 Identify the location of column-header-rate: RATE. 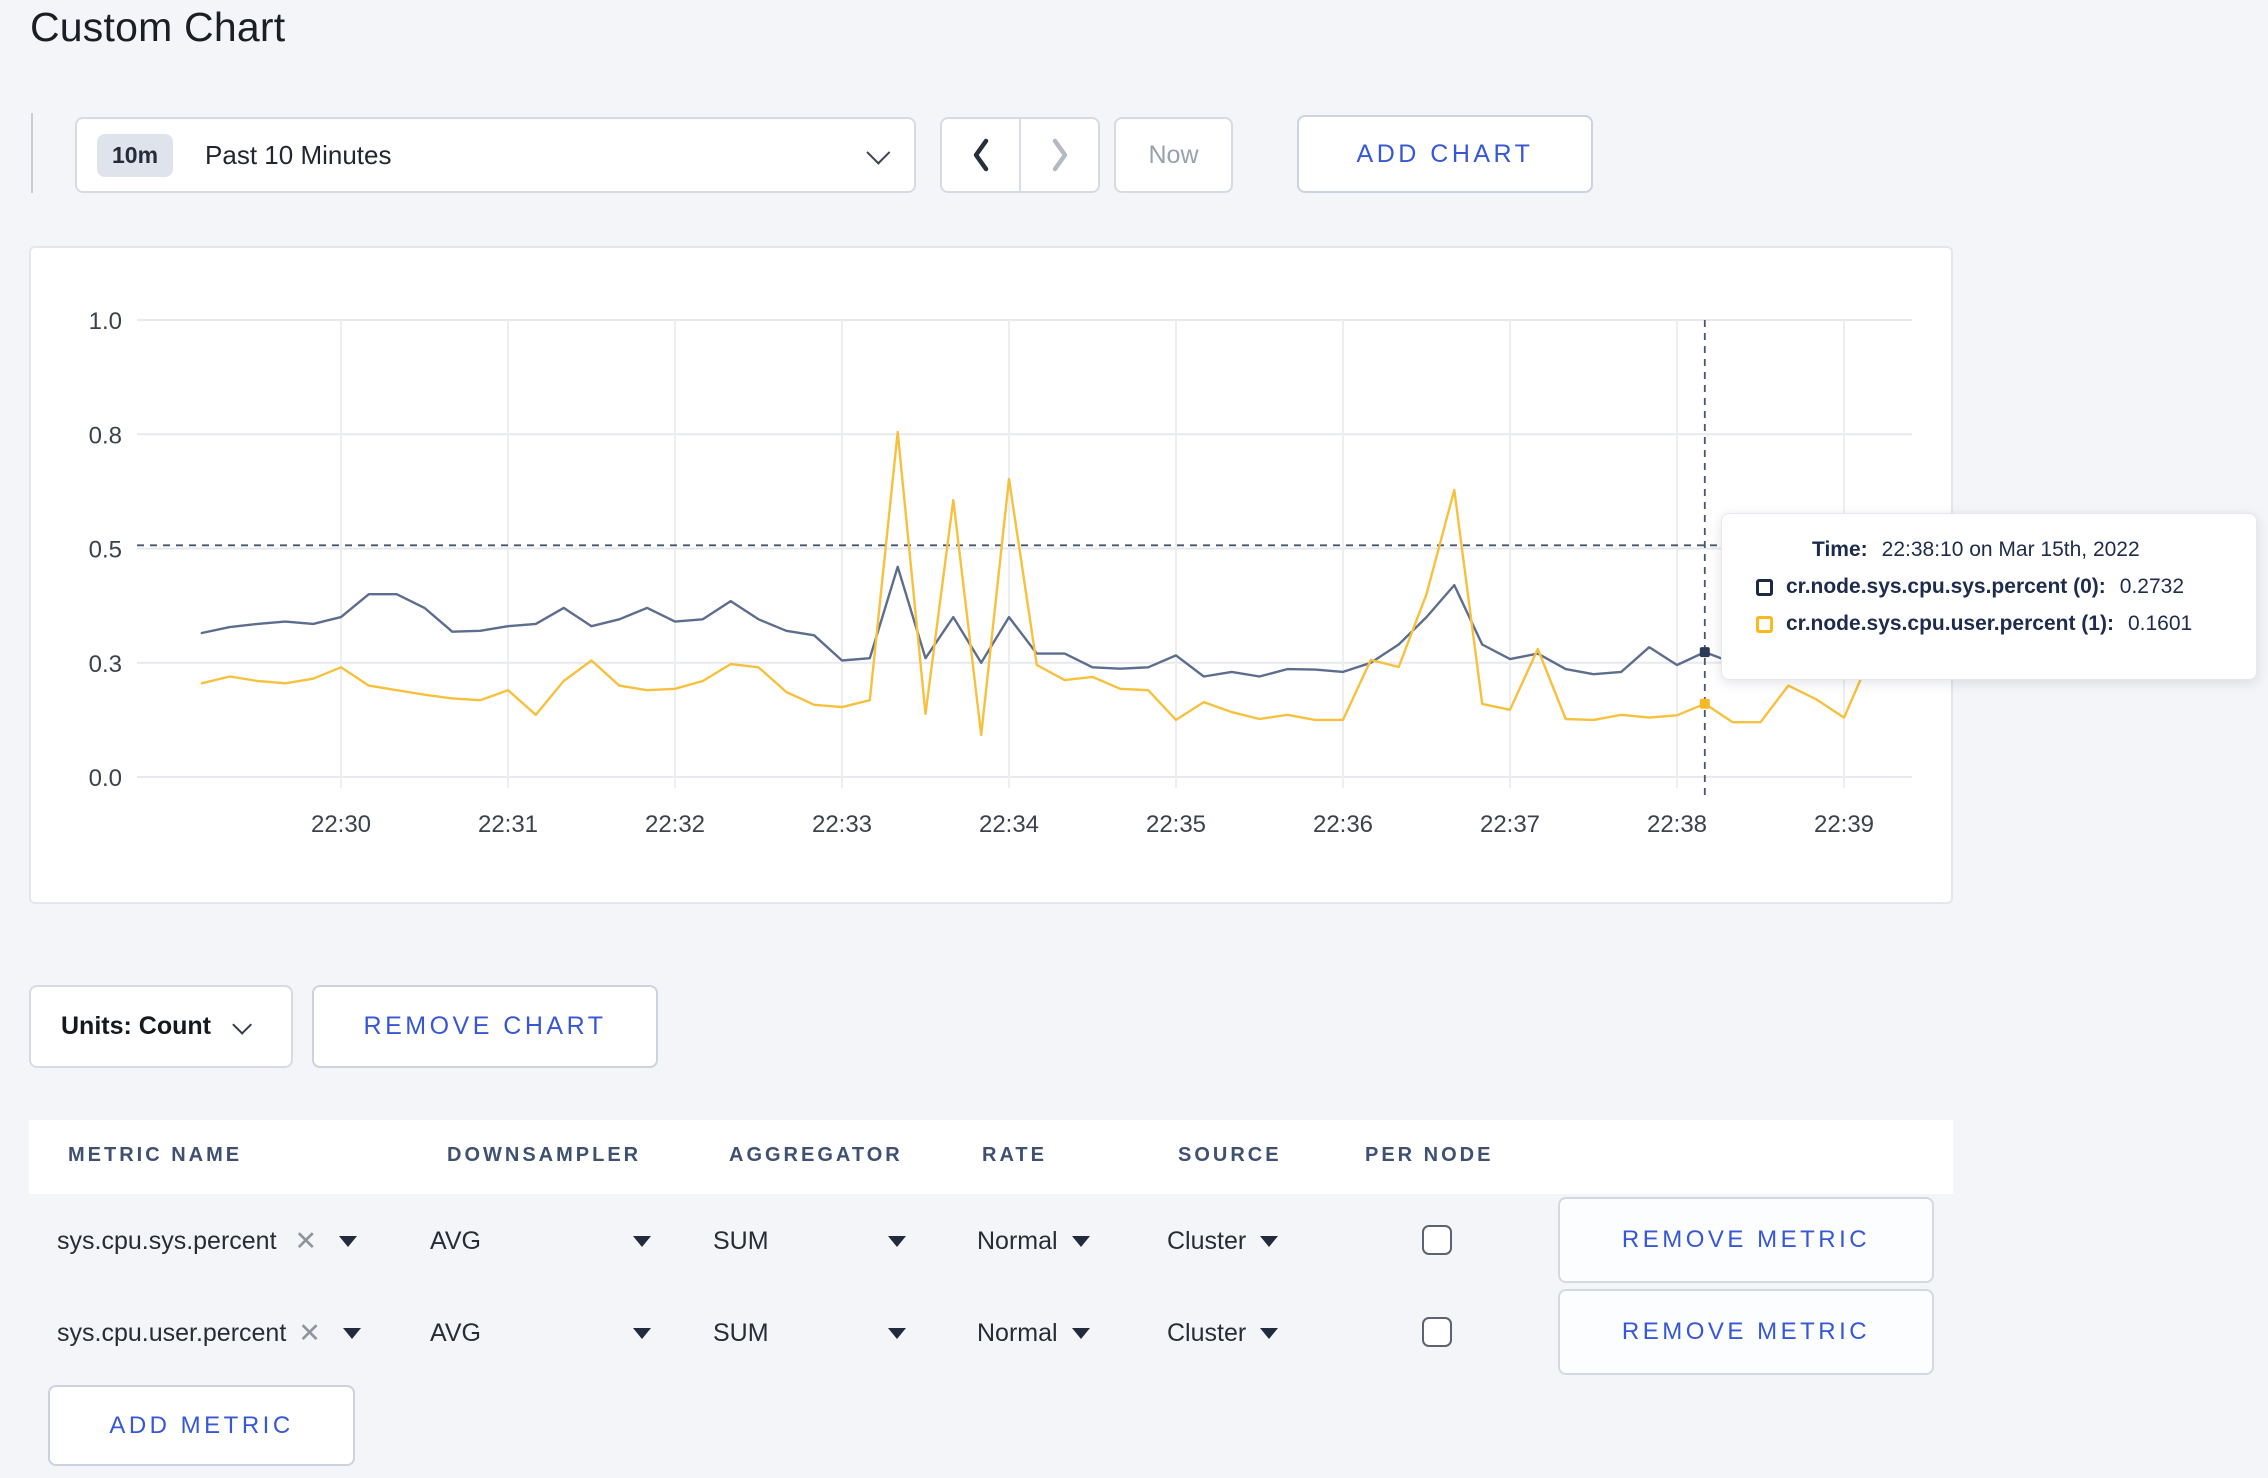
(1014, 1155).